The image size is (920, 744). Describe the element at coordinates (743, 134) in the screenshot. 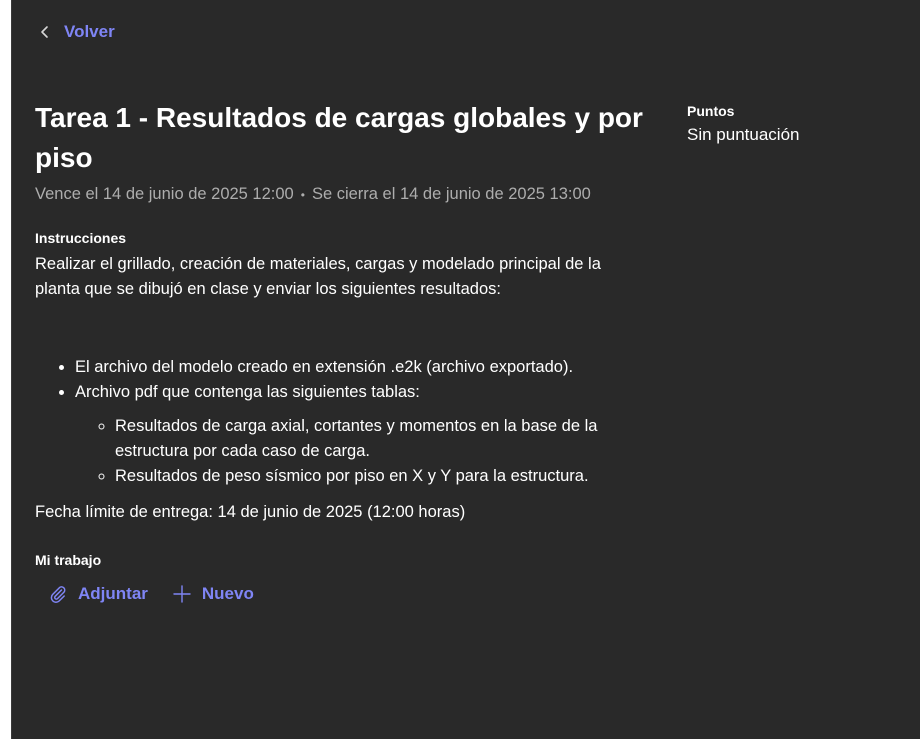

I see `points-value: Sin puntuación` at that location.